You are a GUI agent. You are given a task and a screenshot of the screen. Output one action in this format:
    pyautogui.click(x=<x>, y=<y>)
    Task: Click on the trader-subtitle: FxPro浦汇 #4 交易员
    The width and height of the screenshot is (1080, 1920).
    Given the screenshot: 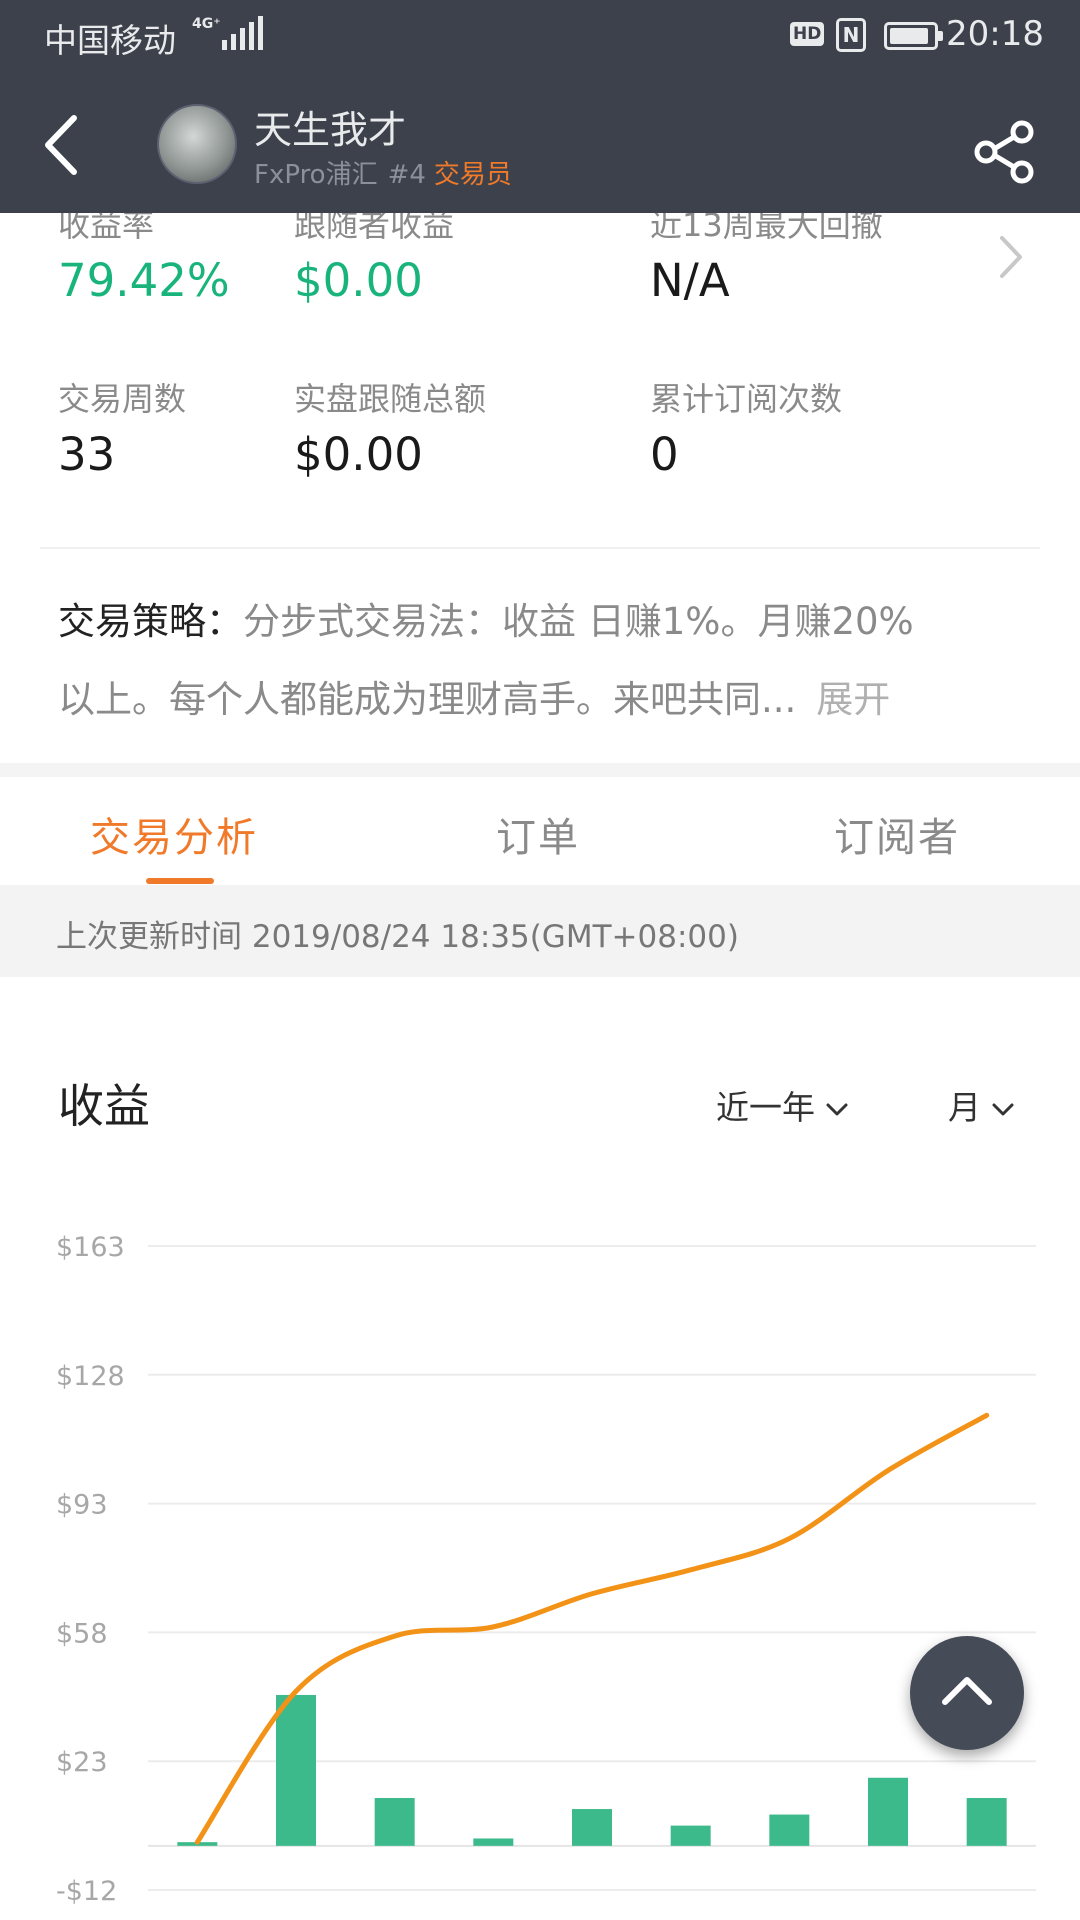 What is the action you would take?
    pyautogui.click(x=383, y=172)
    